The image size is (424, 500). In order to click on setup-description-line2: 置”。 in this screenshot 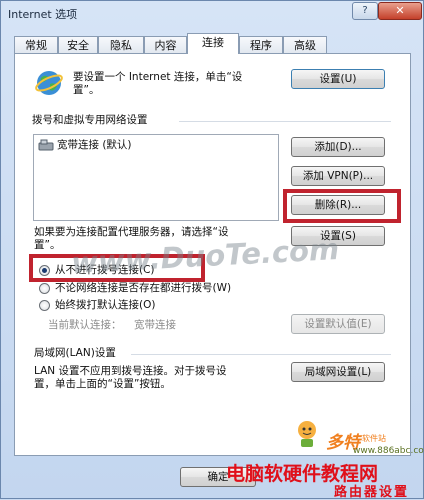, I will do `click(86, 90)`.